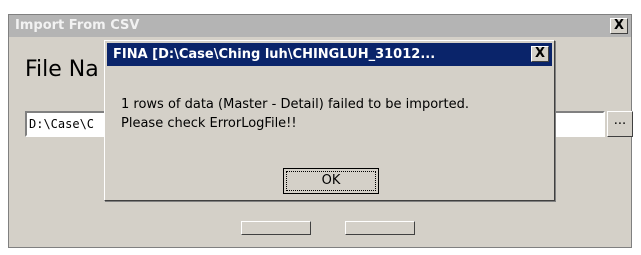 This screenshot has width=641, height=255. I want to click on ok-button-label: OK, so click(331, 181).